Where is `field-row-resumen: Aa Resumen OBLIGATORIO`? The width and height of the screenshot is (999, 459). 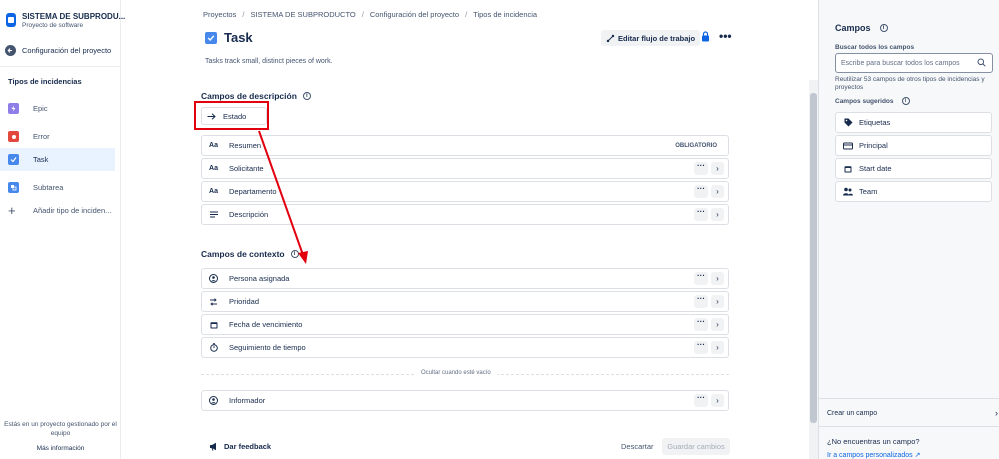
field-row-resumen: Aa Resumen OBLIGATORIO is located at coordinates (465, 145).